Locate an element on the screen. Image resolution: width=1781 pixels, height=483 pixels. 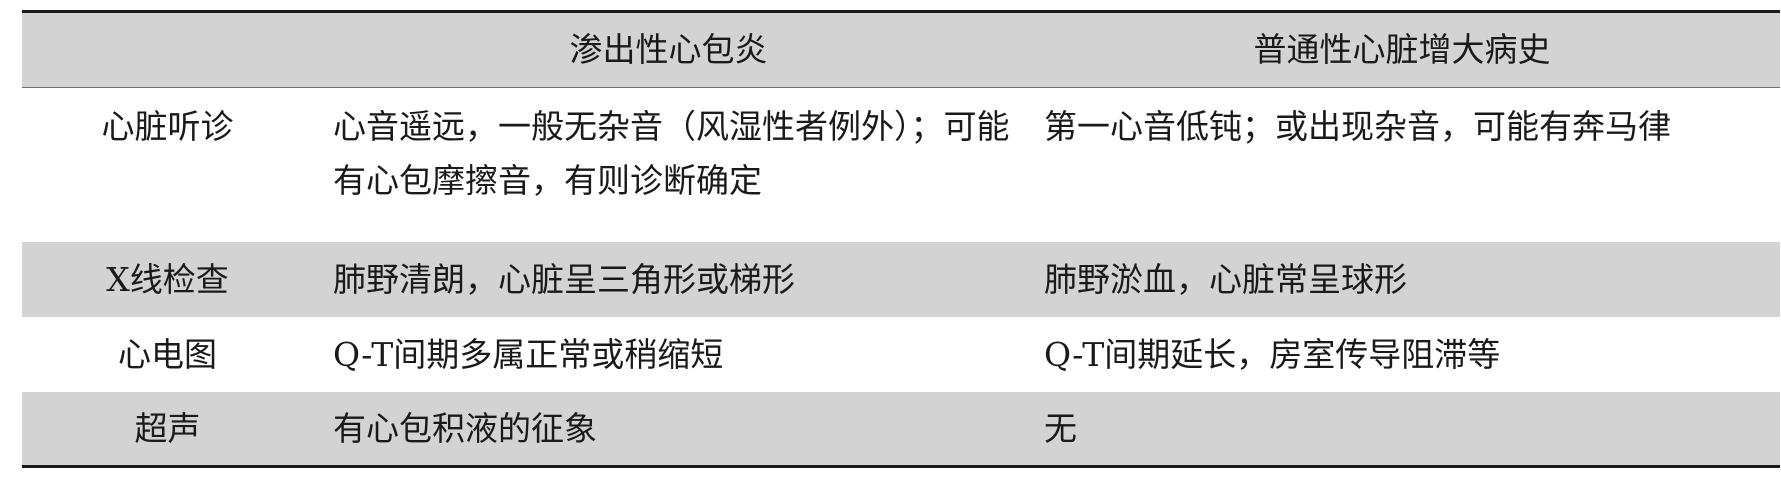
table-cell: 第一心音低钝；或出现杂音，可能有奔马律 is located at coordinates (1357, 126).